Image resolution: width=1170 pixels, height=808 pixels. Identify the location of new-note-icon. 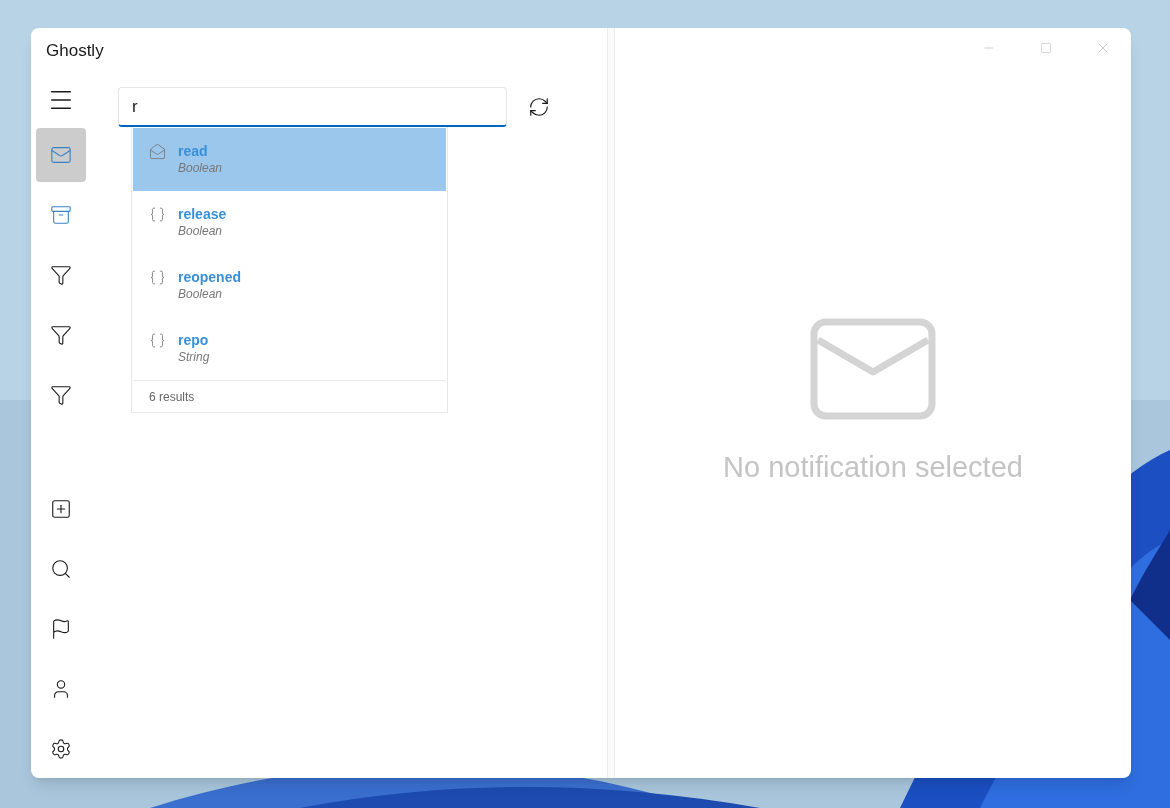
(61, 509).